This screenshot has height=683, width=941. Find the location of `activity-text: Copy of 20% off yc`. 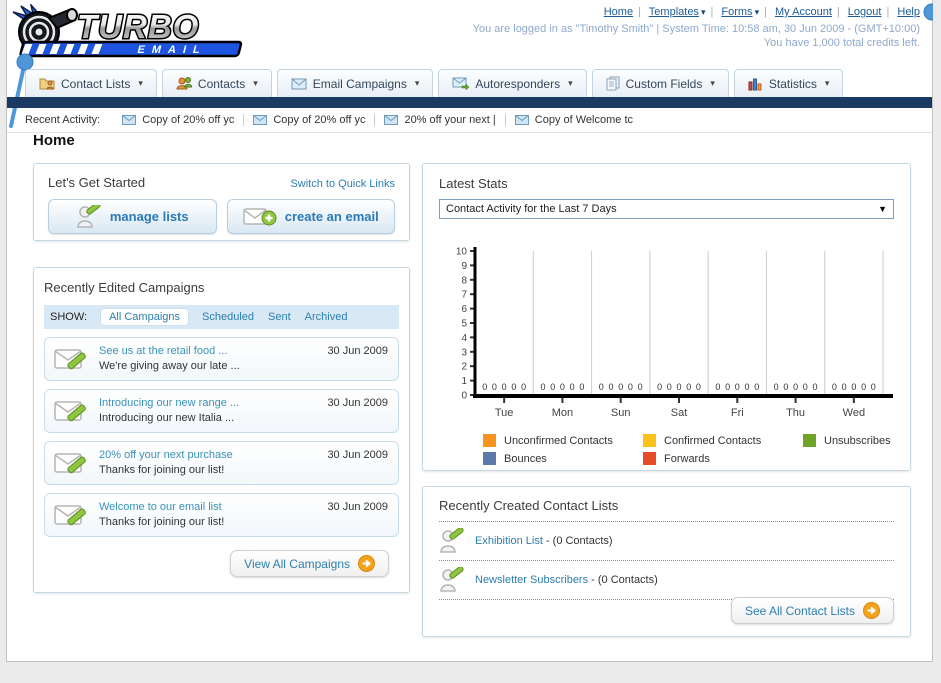

activity-text: Copy of 20% off yc is located at coordinates (188, 120).